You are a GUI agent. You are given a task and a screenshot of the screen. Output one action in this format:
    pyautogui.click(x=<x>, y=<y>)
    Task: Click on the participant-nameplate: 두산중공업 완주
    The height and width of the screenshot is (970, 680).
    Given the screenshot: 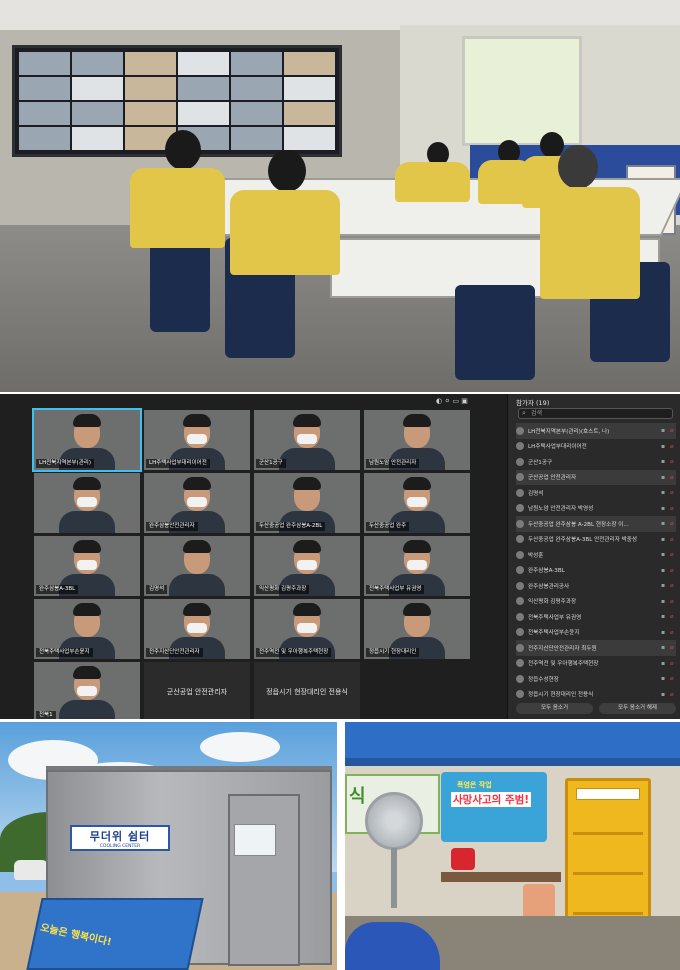 What is the action you would take?
    pyautogui.click(x=388, y=526)
    